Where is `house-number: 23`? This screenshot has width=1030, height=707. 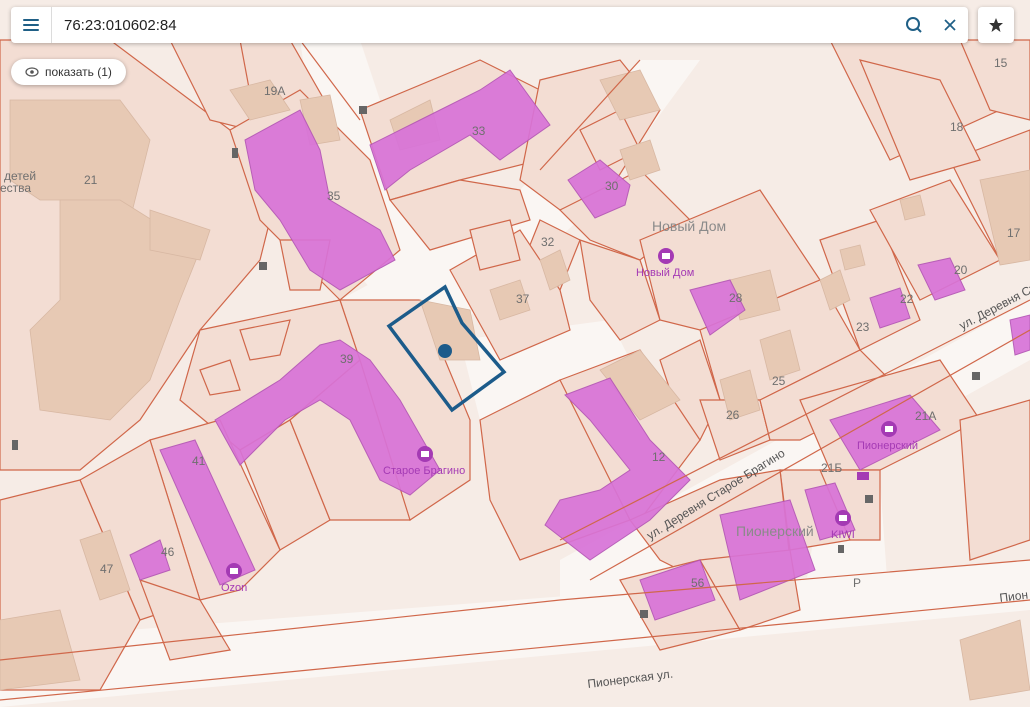
house-number: 23 is located at coordinates (863, 327).